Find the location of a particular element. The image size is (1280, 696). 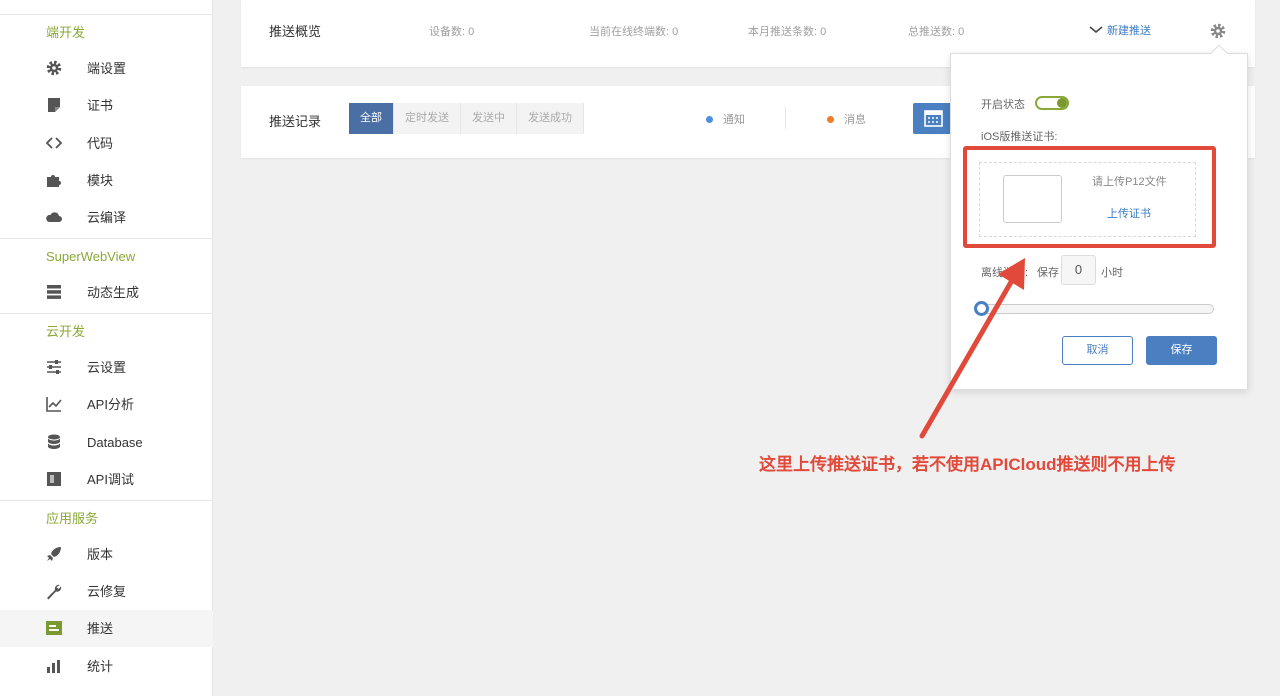

toggle-knob is located at coordinates (1062, 103).